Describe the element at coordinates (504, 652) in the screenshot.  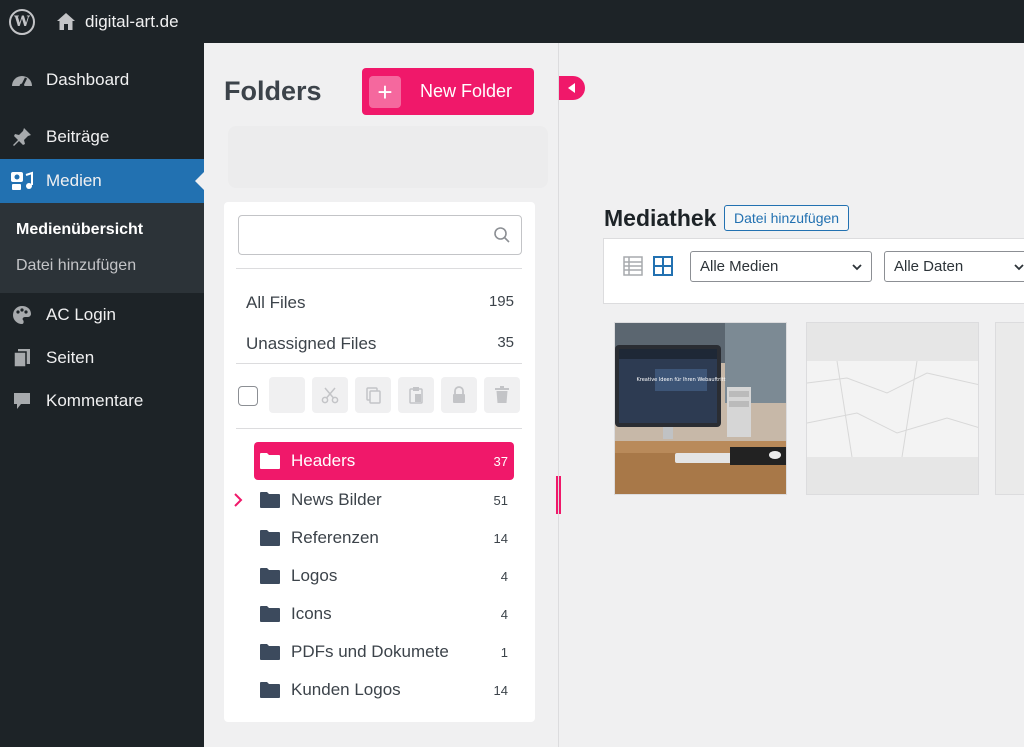
I see `folder-count: 1` at that location.